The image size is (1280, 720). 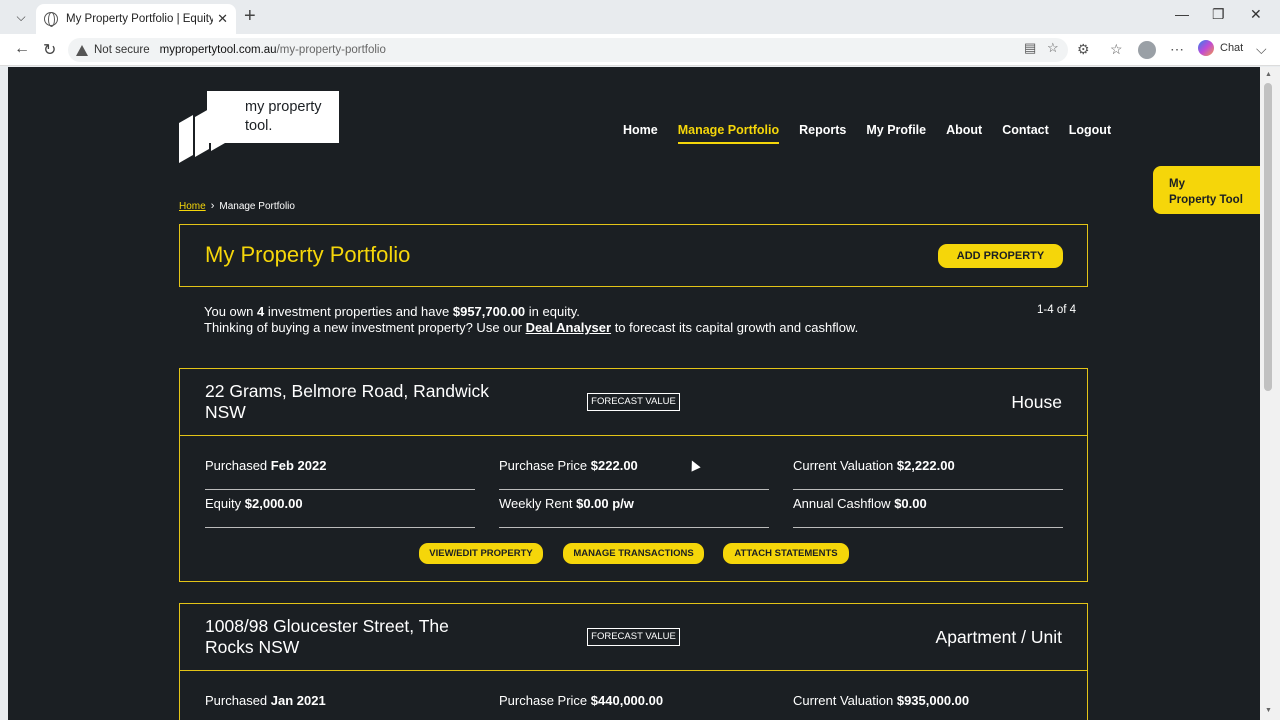 I want to click on favorites-icon: ☆, so click(x=1116, y=49).